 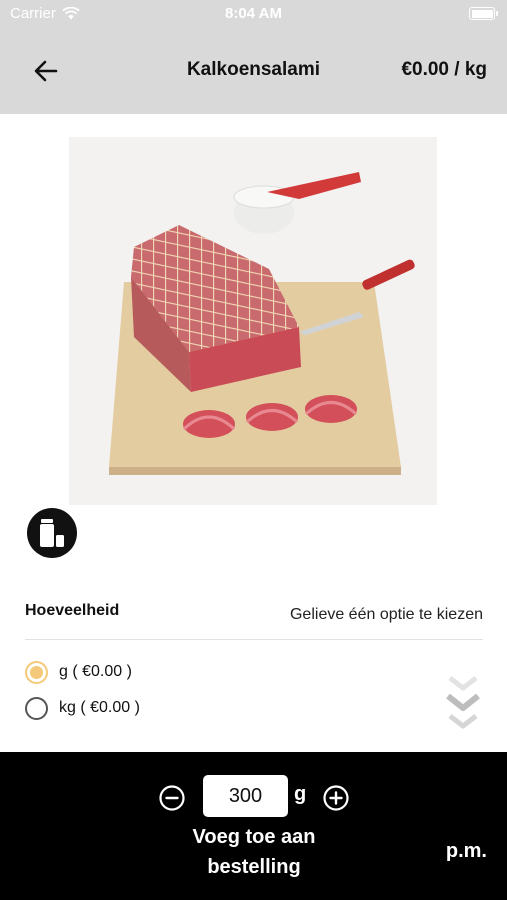 I want to click on quantity-header: Hoeveelheid Gelieve één optie te kiezen, so click(x=254, y=620).